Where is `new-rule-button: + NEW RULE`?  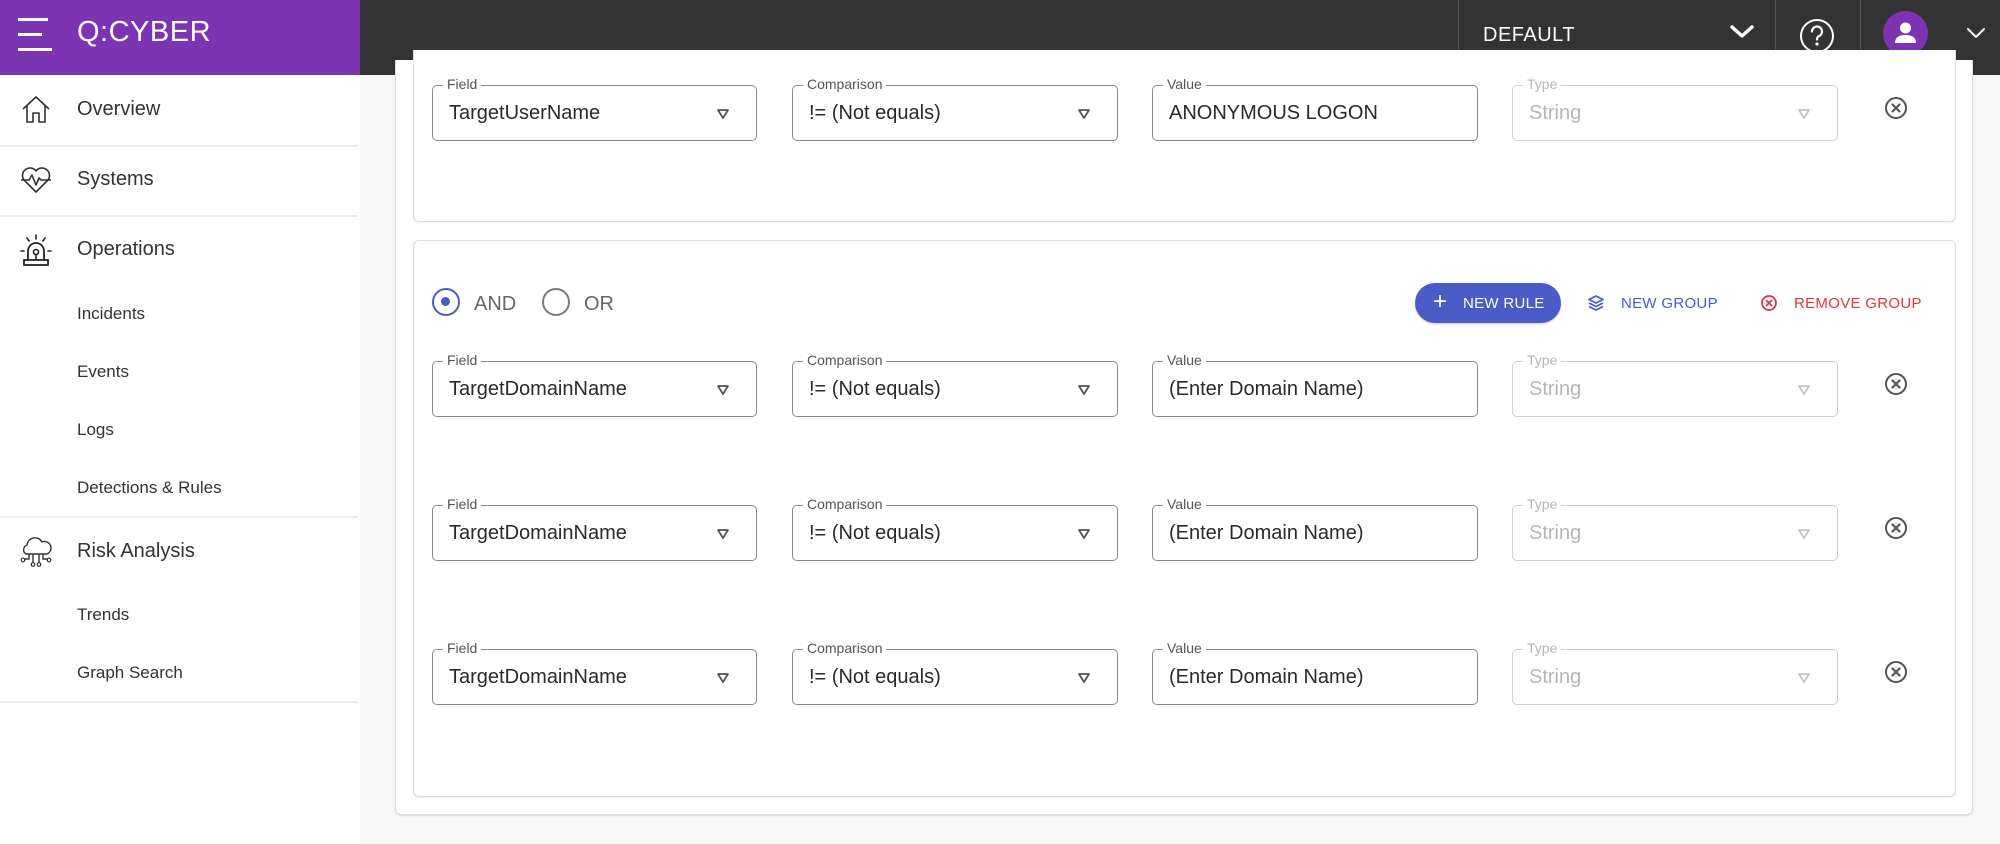
new-rule-button: + NEW RULE is located at coordinates (1488, 303).